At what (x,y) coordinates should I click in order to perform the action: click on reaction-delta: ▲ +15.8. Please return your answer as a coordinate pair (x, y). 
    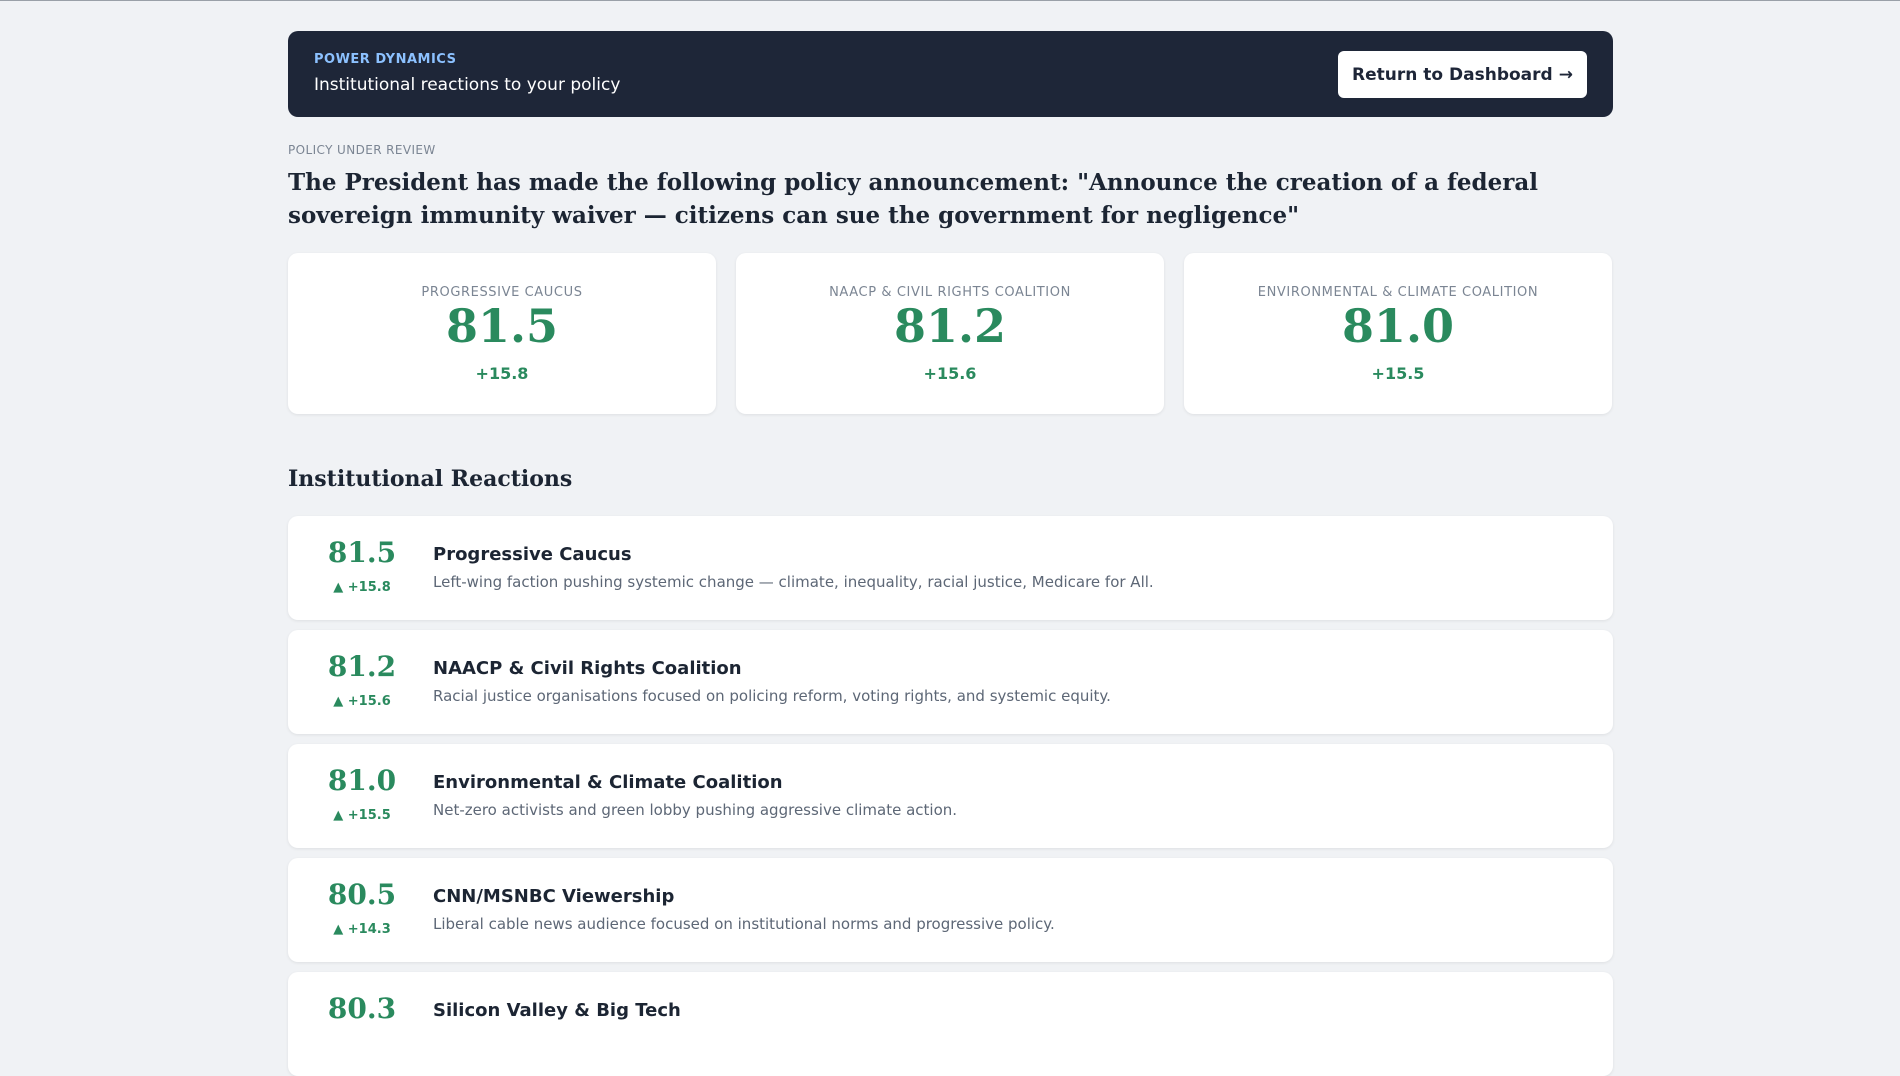
    Looking at the image, I should click on (362, 587).